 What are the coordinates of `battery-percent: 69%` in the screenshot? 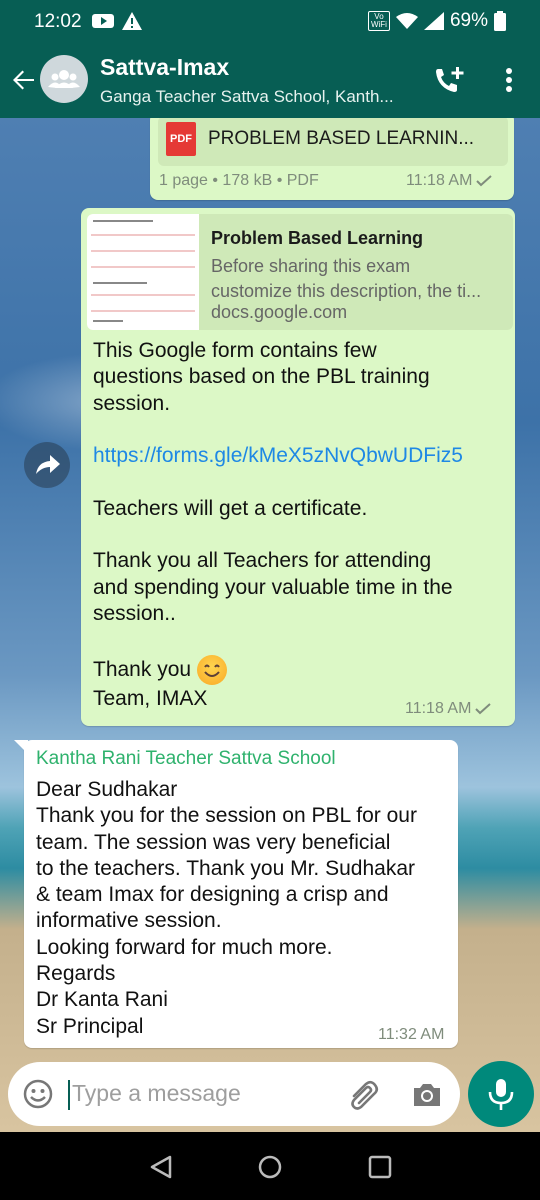 It's located at (468, 20).